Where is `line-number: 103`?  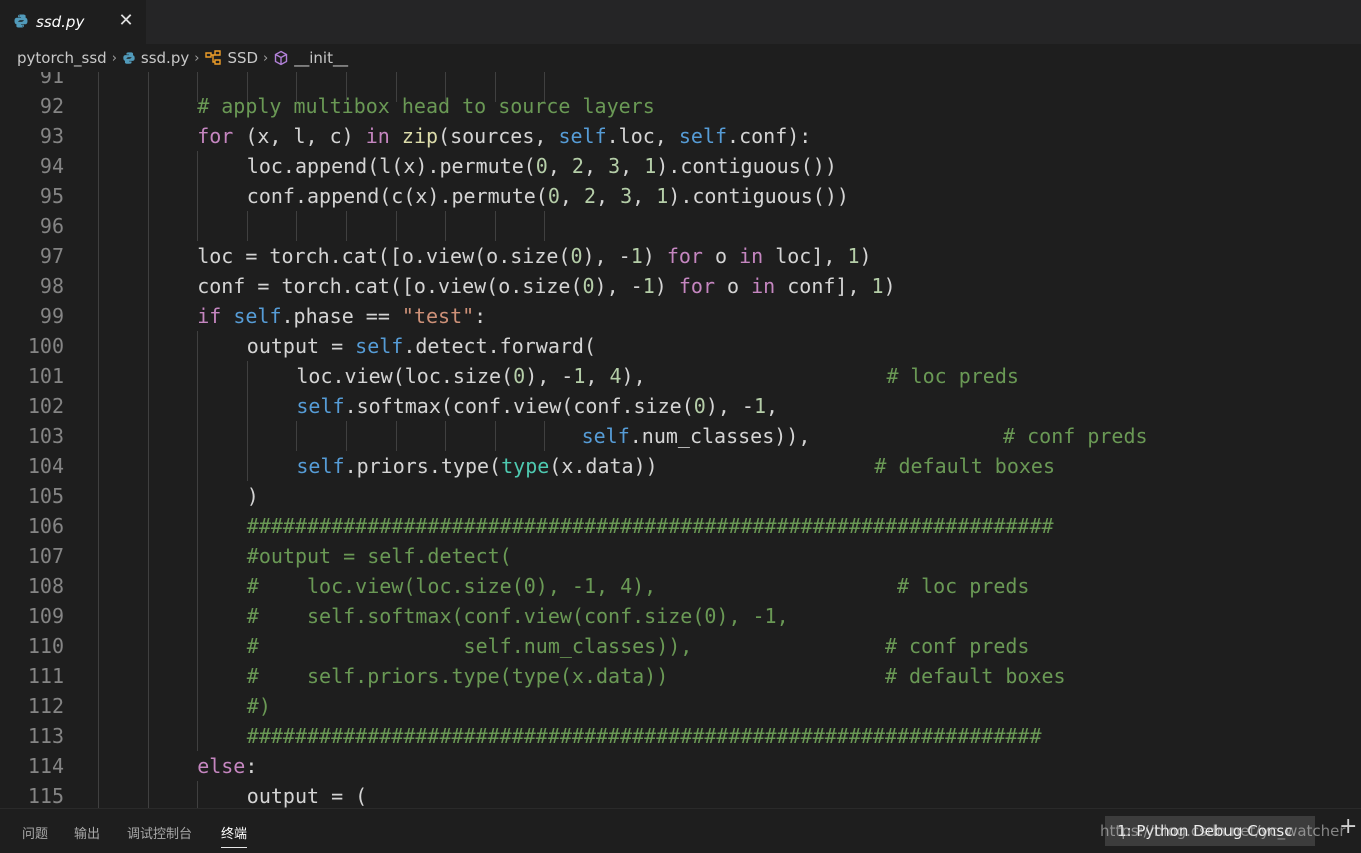 line-number: 103 is located at coordinates (45, 436).